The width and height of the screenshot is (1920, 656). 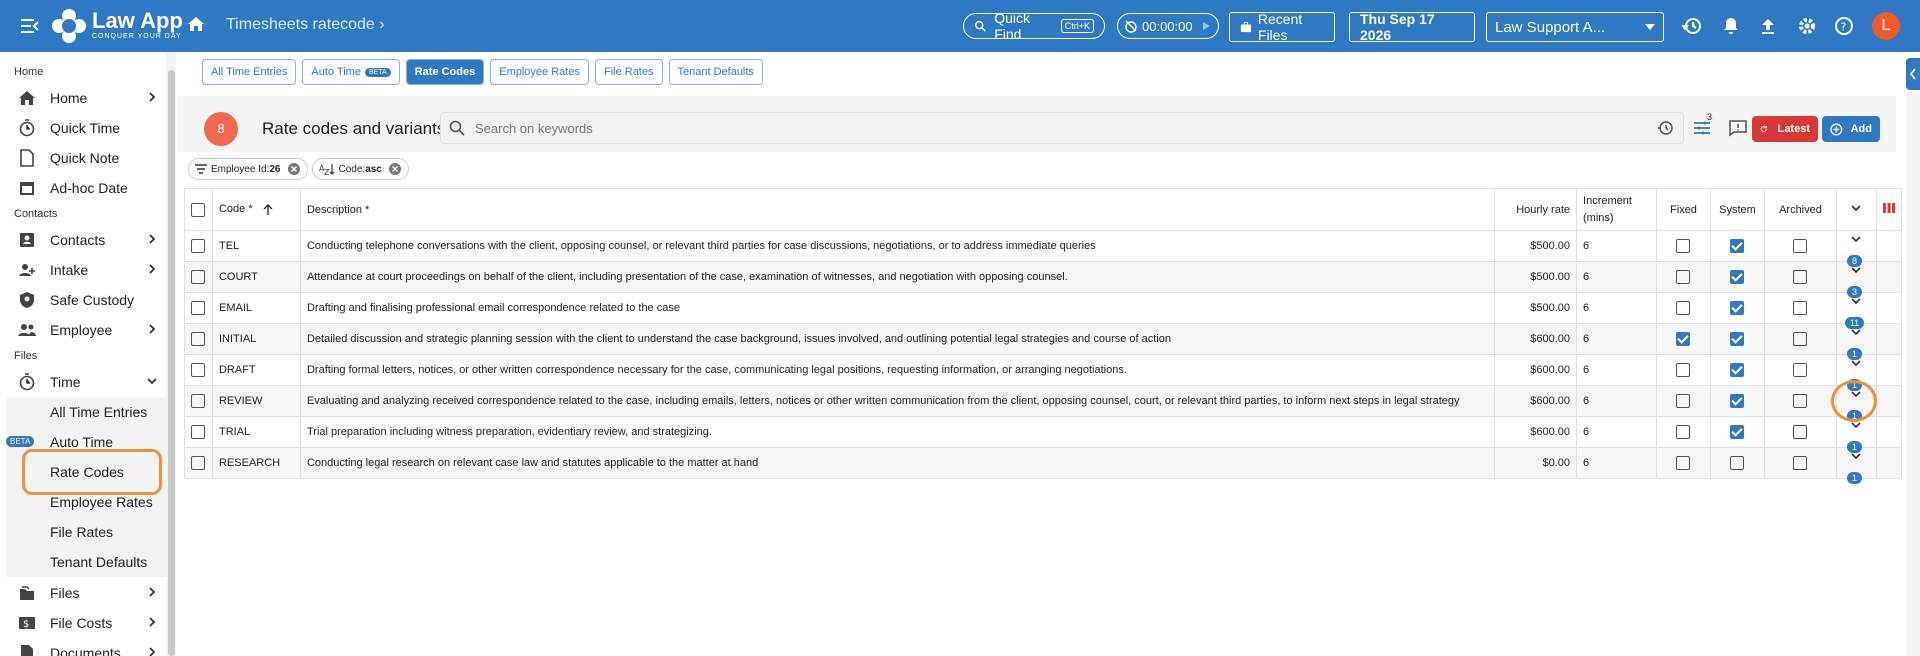 I want to click on timer-control: 00:00:00, so click(x=1168, y=26).